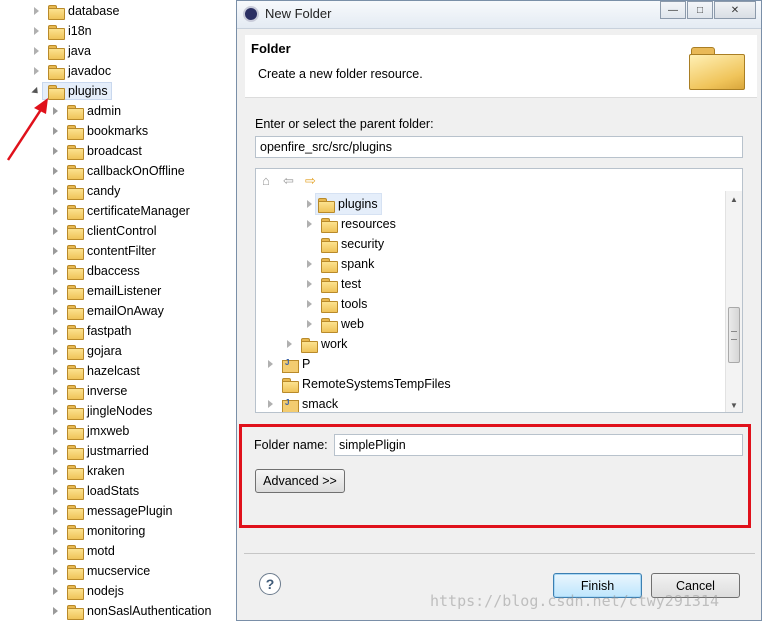  Describe the element at coordinates (332, 284) in the screenshot. I see `picker-item-test: test` at that location.